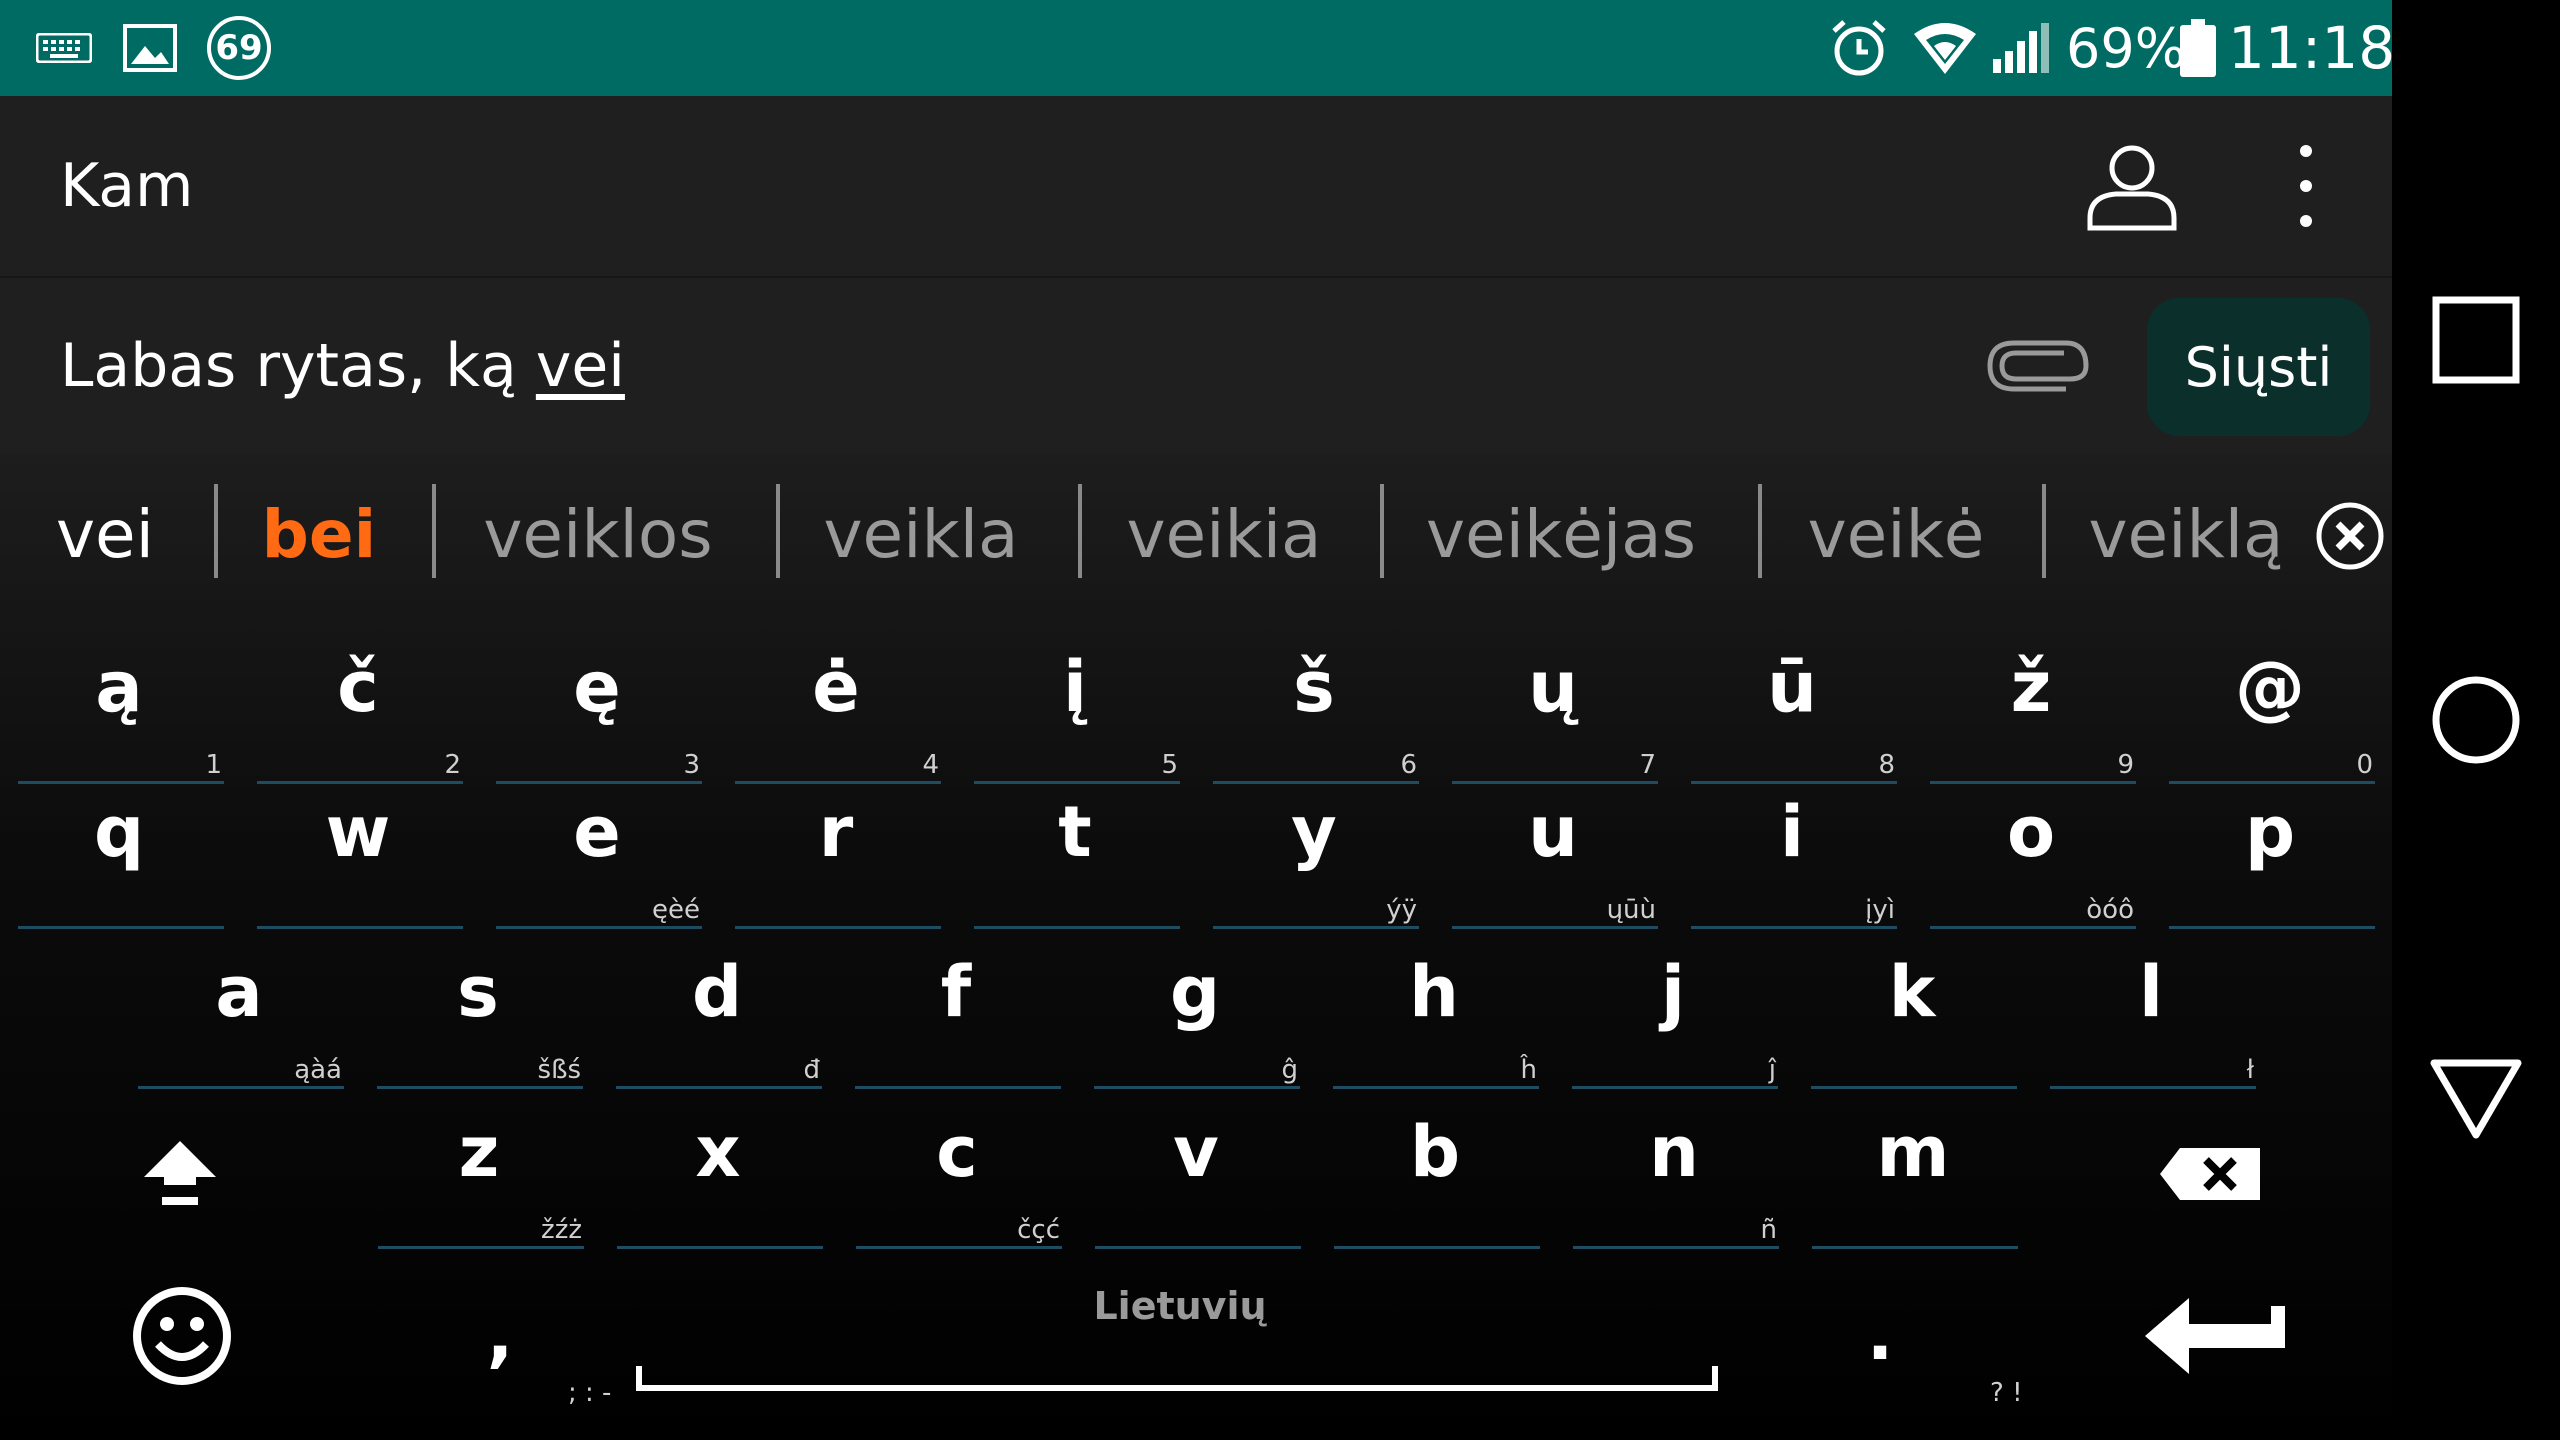 The height and width of the screenshot is (1440, 2560). What do you see at coordinates (921, 534) in the screenshot?
I see `suggestion-item: veikla` at bounding box center [921, 534].